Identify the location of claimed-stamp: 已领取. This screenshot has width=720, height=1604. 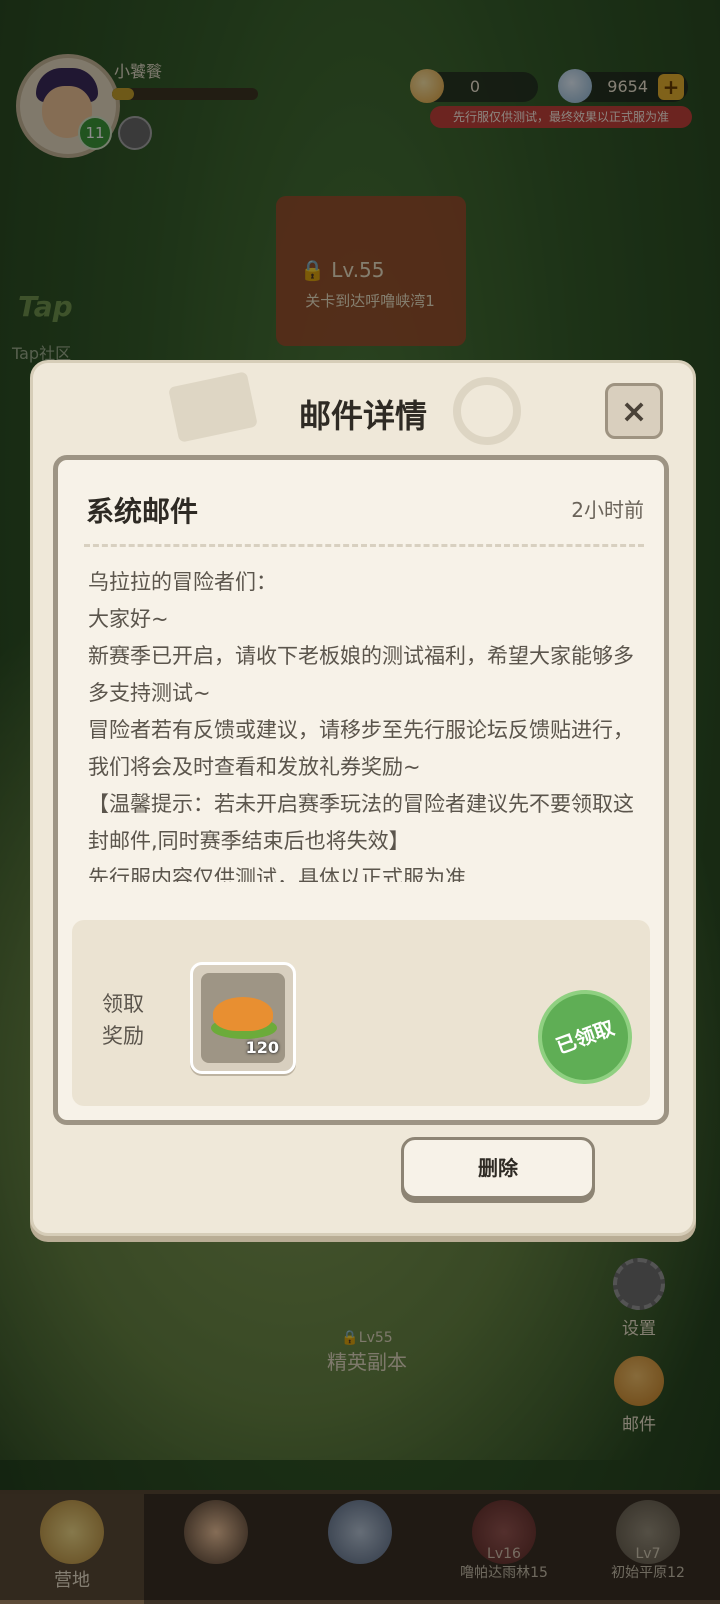
(585, 1037).